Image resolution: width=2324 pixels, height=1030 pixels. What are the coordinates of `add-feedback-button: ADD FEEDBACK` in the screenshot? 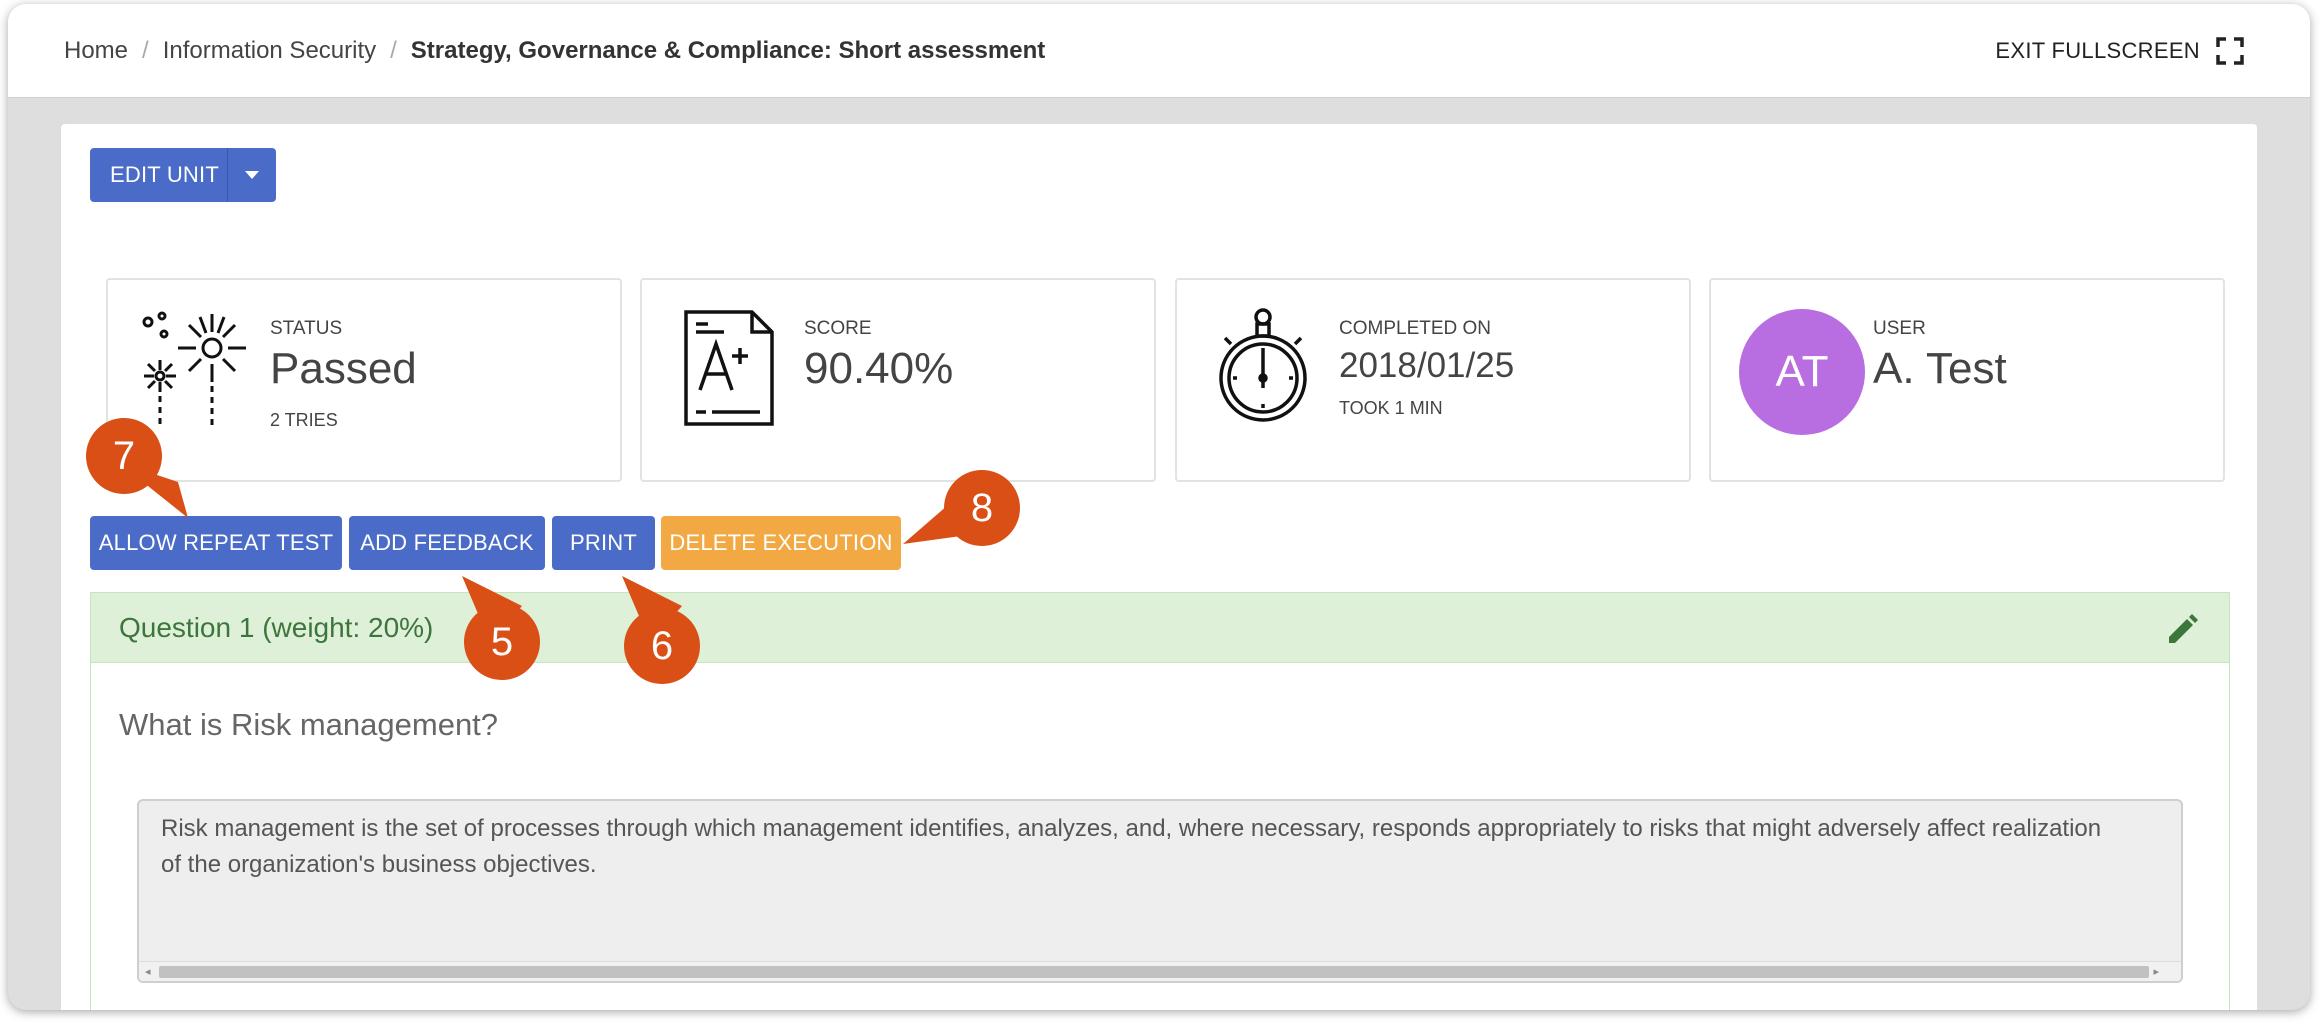 It's located at (447, 543).